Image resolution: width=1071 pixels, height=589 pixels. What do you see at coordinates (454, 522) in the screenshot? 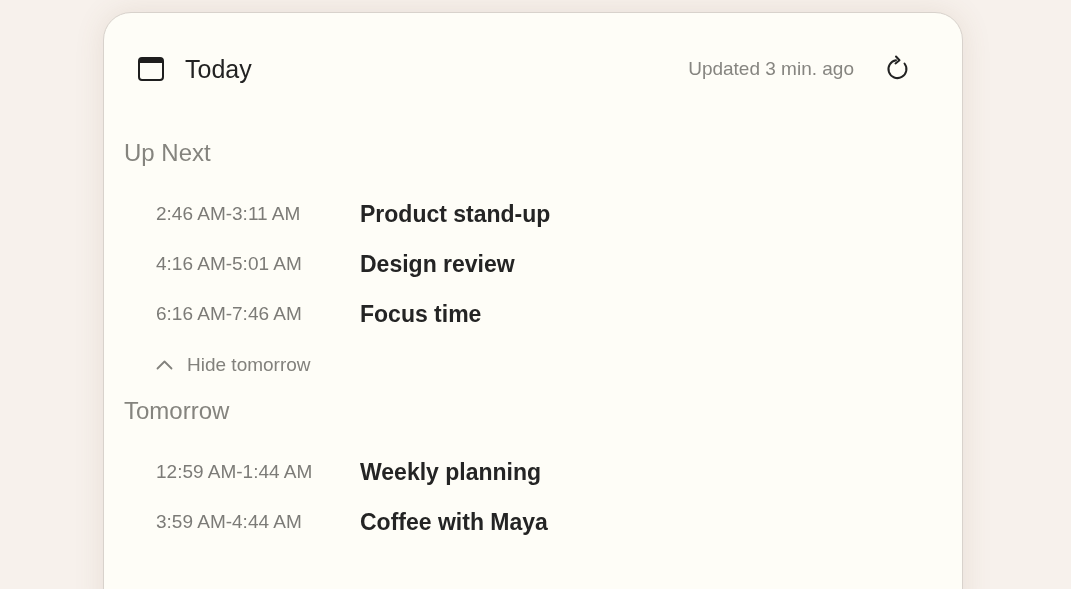
I see `event-title: Coffee with Maya` at bounding box center [454, 522].